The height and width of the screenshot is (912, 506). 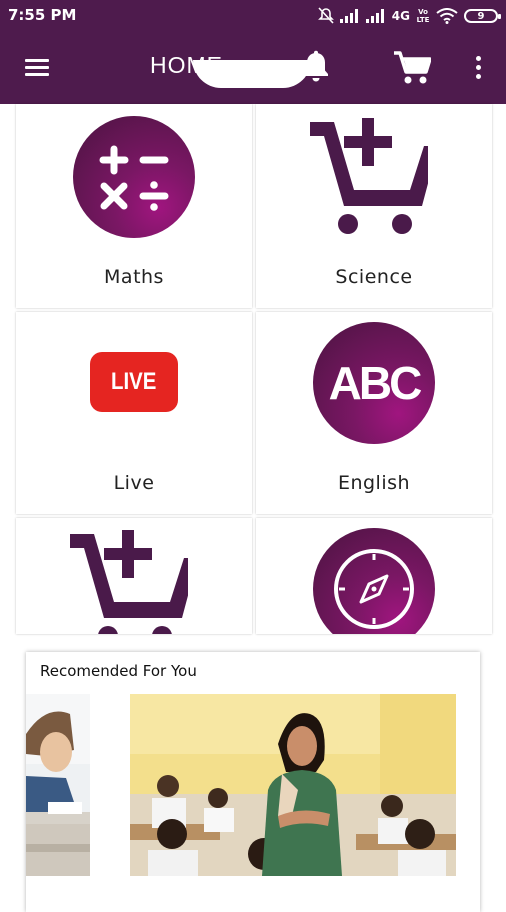 What do you see at coordinates (316, 67) in the screenshot?
I see `bell-icon` at bounding box center [316, 67].